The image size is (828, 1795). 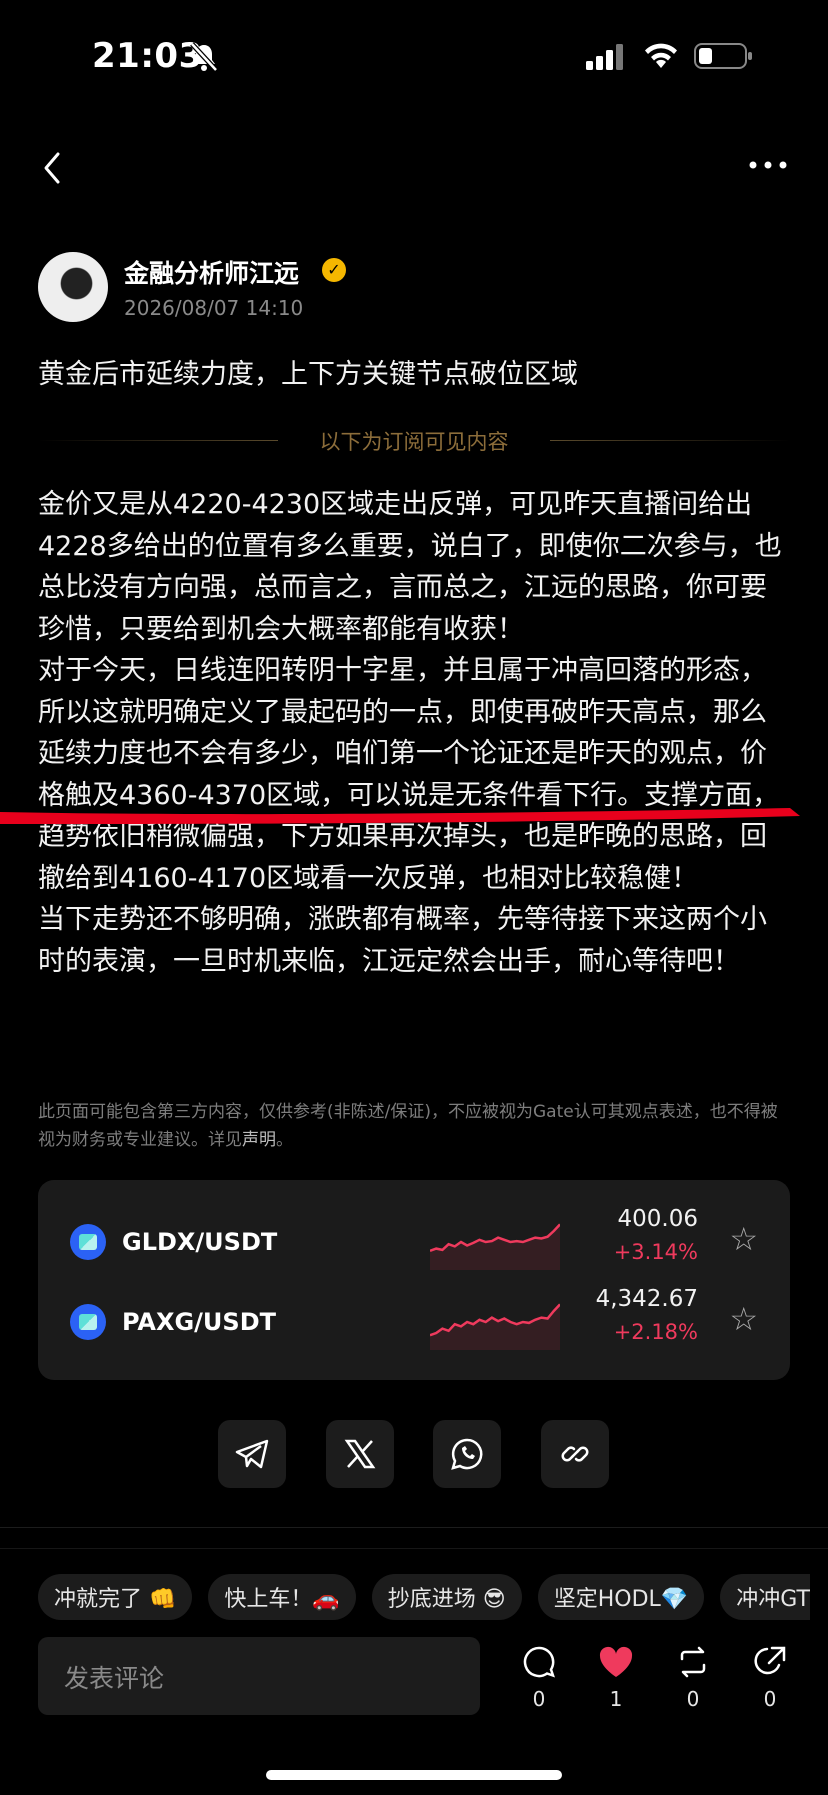 I want to click on avatar, so click(x=73, y=287).